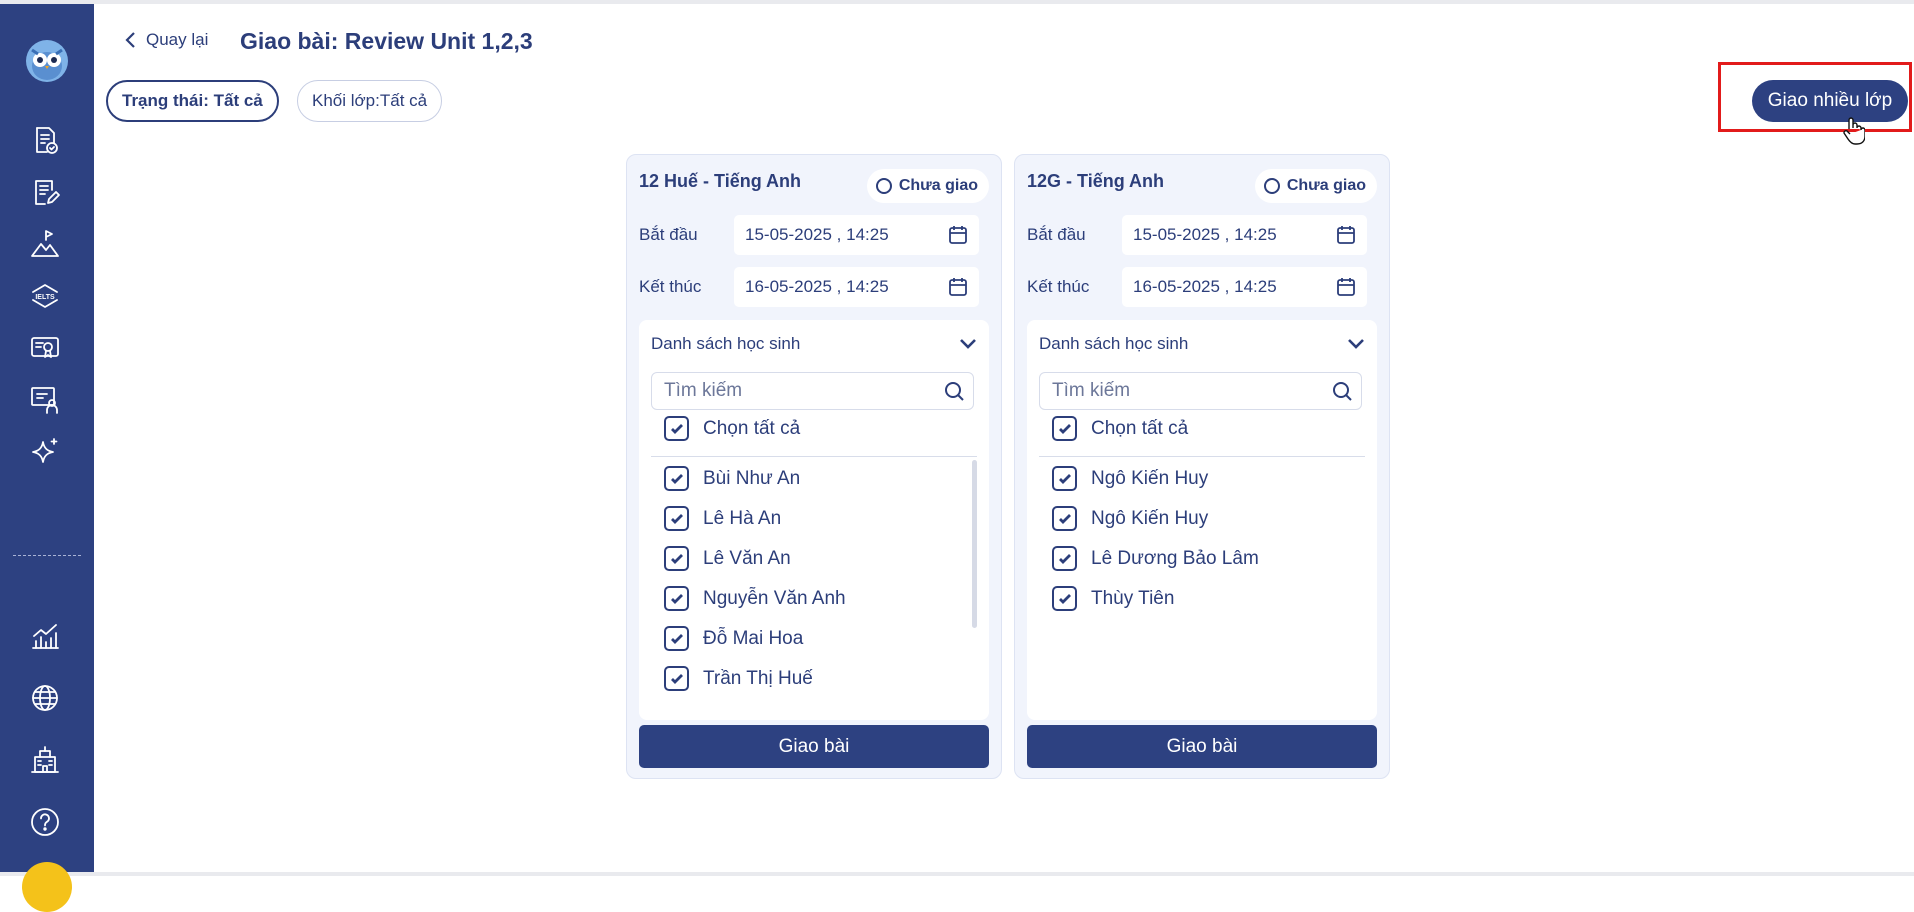 Image resolution: width=1914 pixels, height=912 pixels. Describe the element at coordinates (45, 140) in the screenshot. I see `assignment-check-icon` at that location.